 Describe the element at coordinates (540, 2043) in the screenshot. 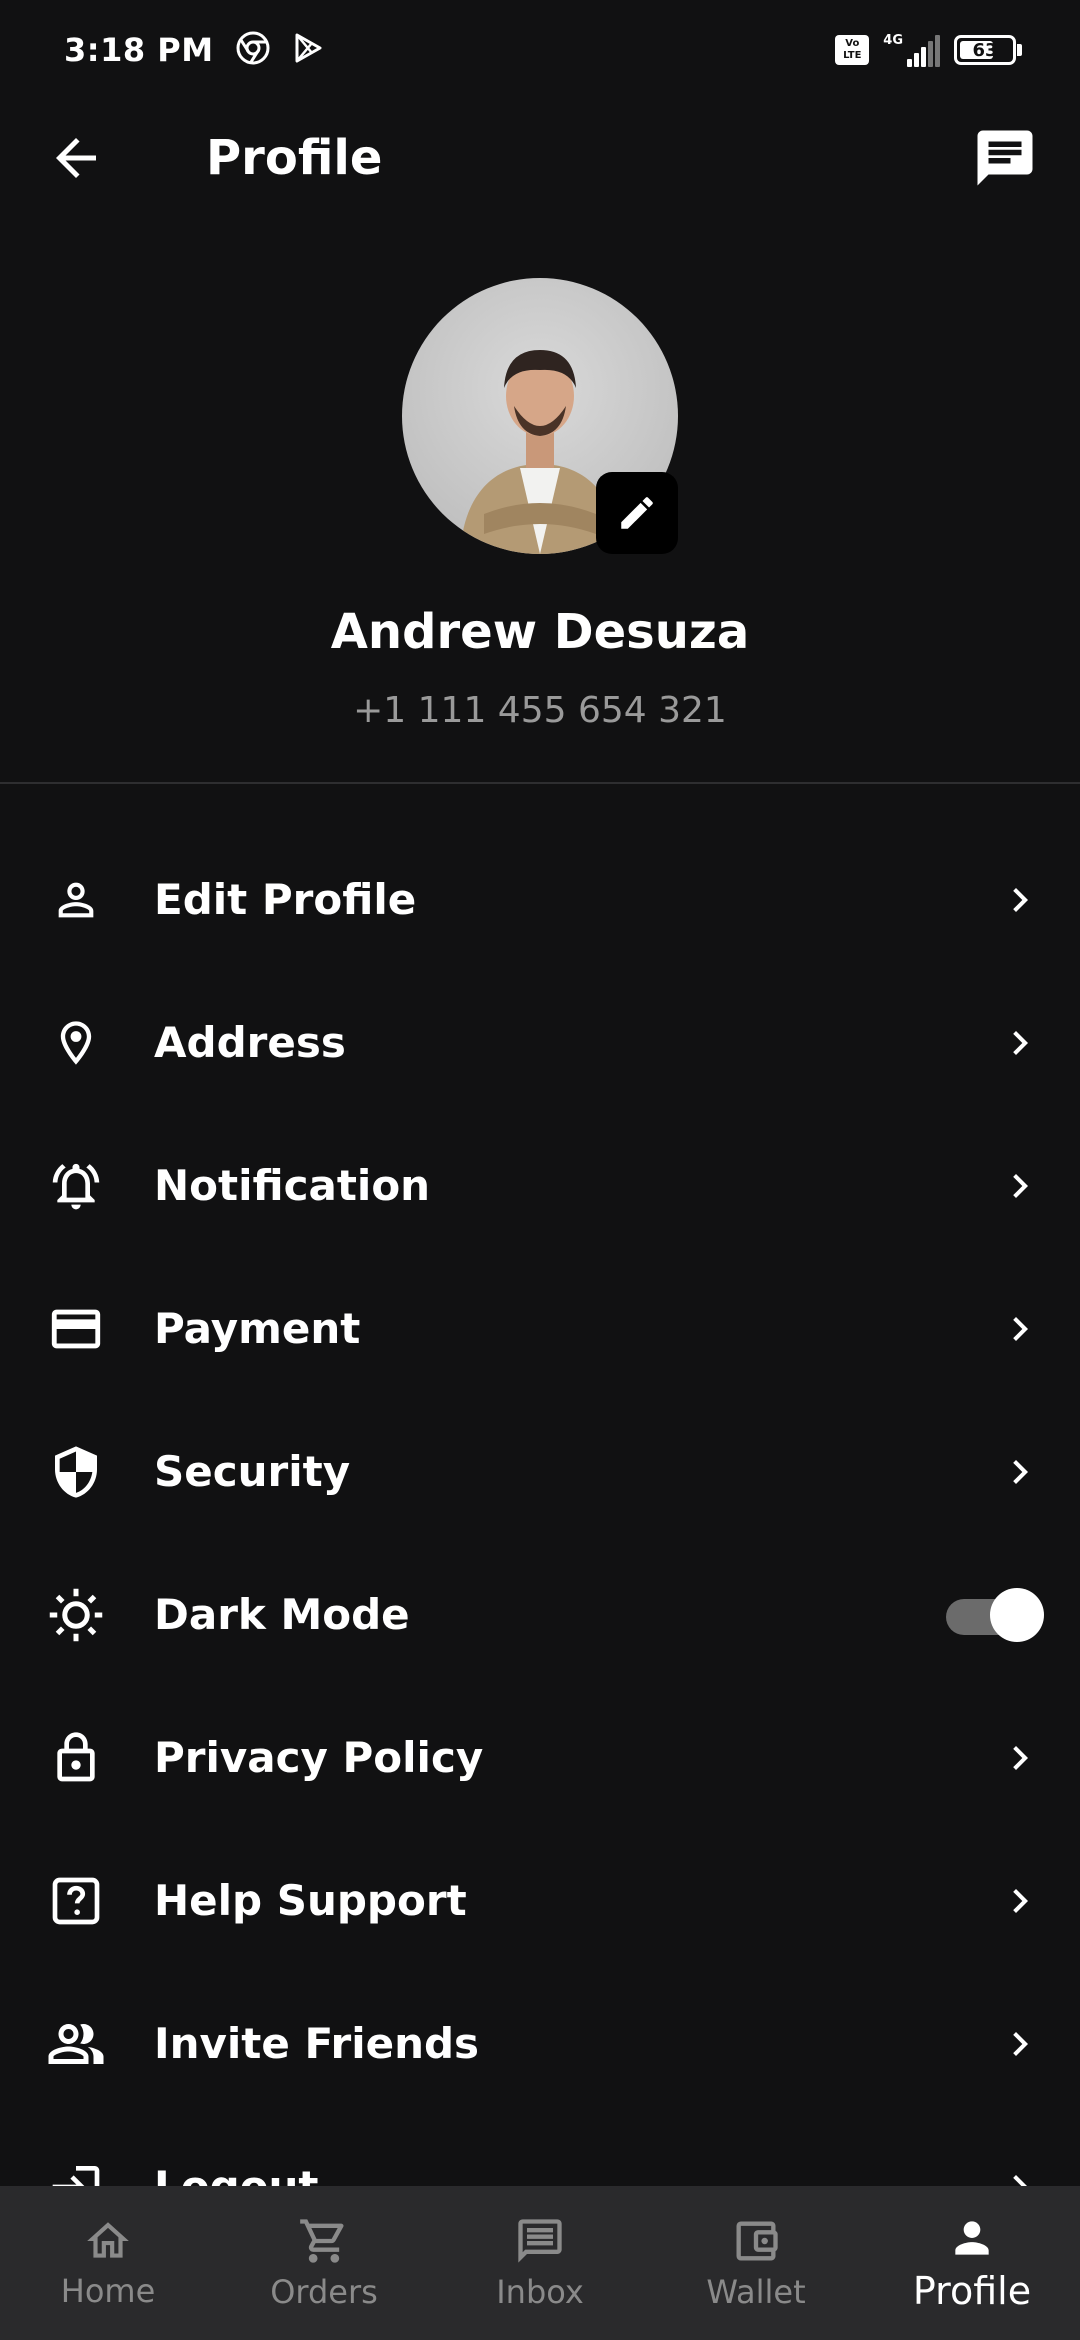

I see `menu-item-invite-friends: Invite Friends` at that location.